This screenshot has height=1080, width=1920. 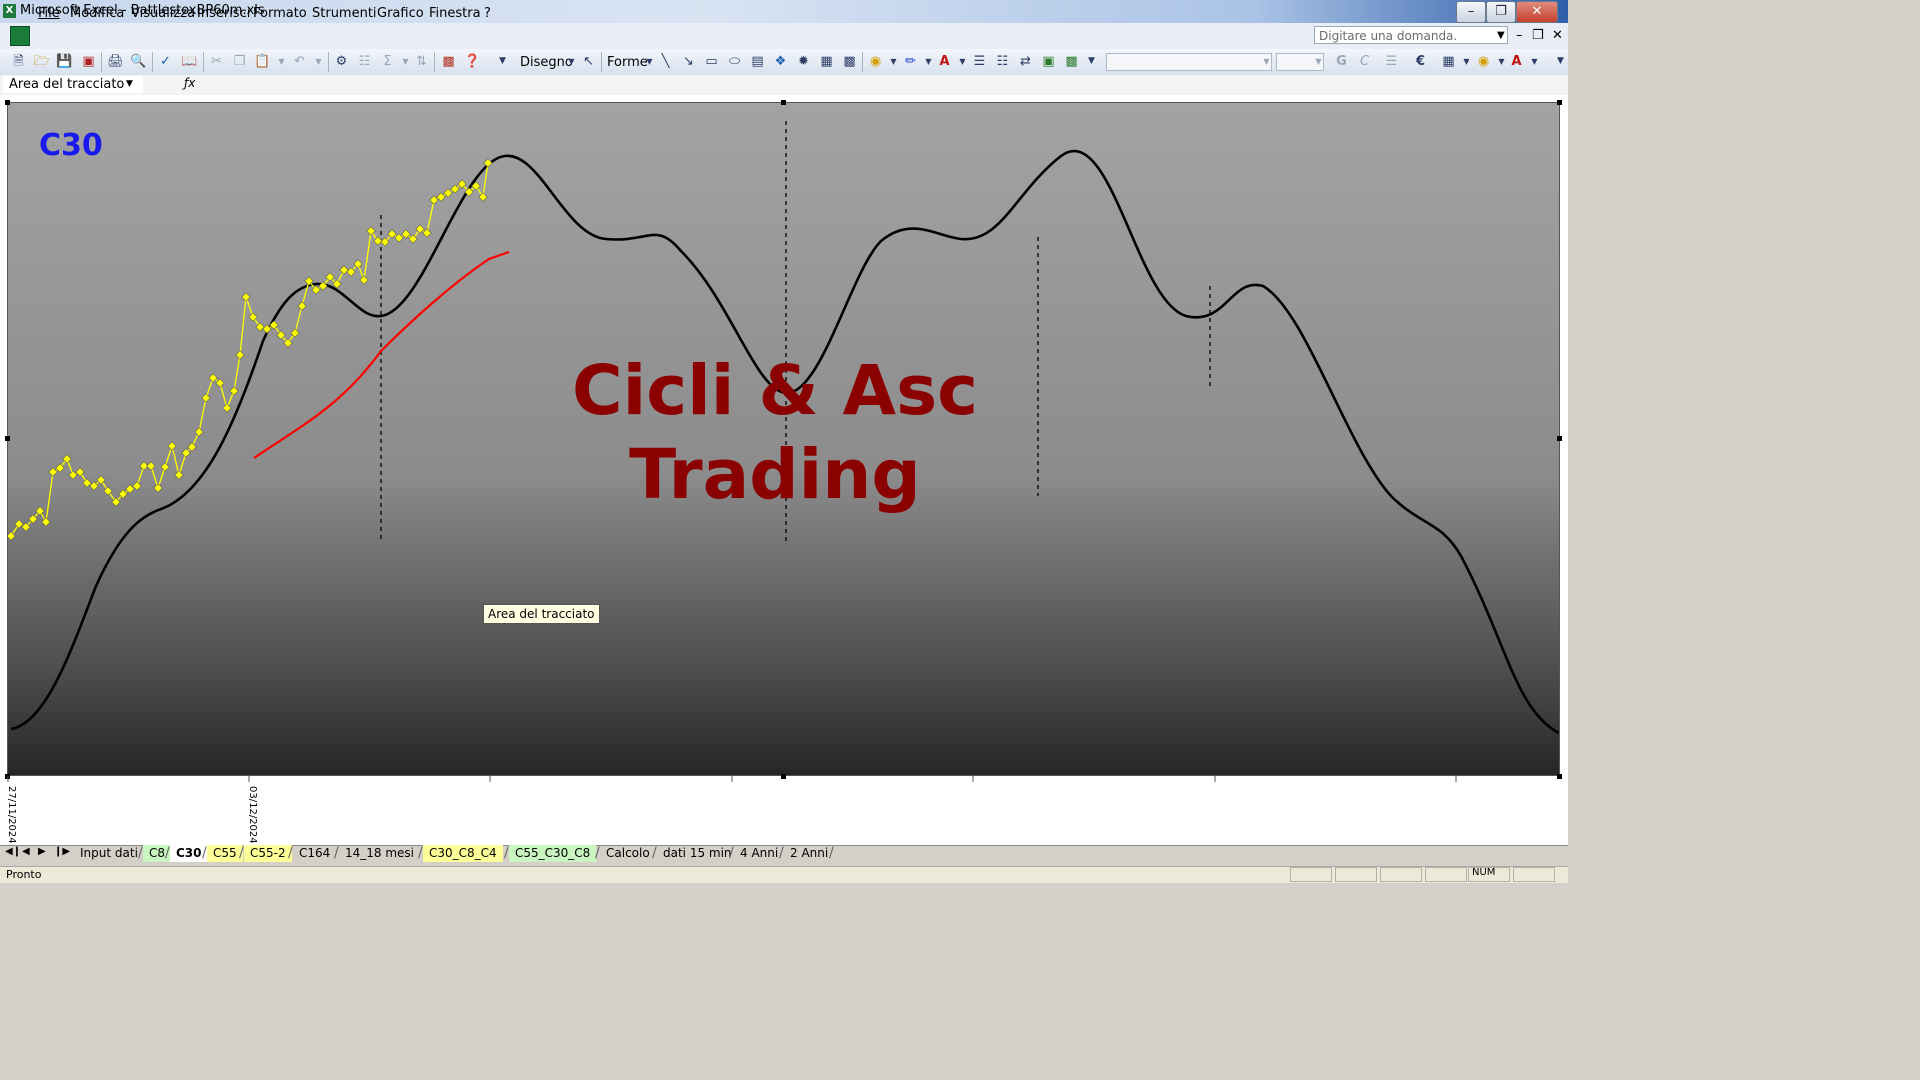 I want to click on help-dropdown-icon: ▼, so click(x=1501, y=35).